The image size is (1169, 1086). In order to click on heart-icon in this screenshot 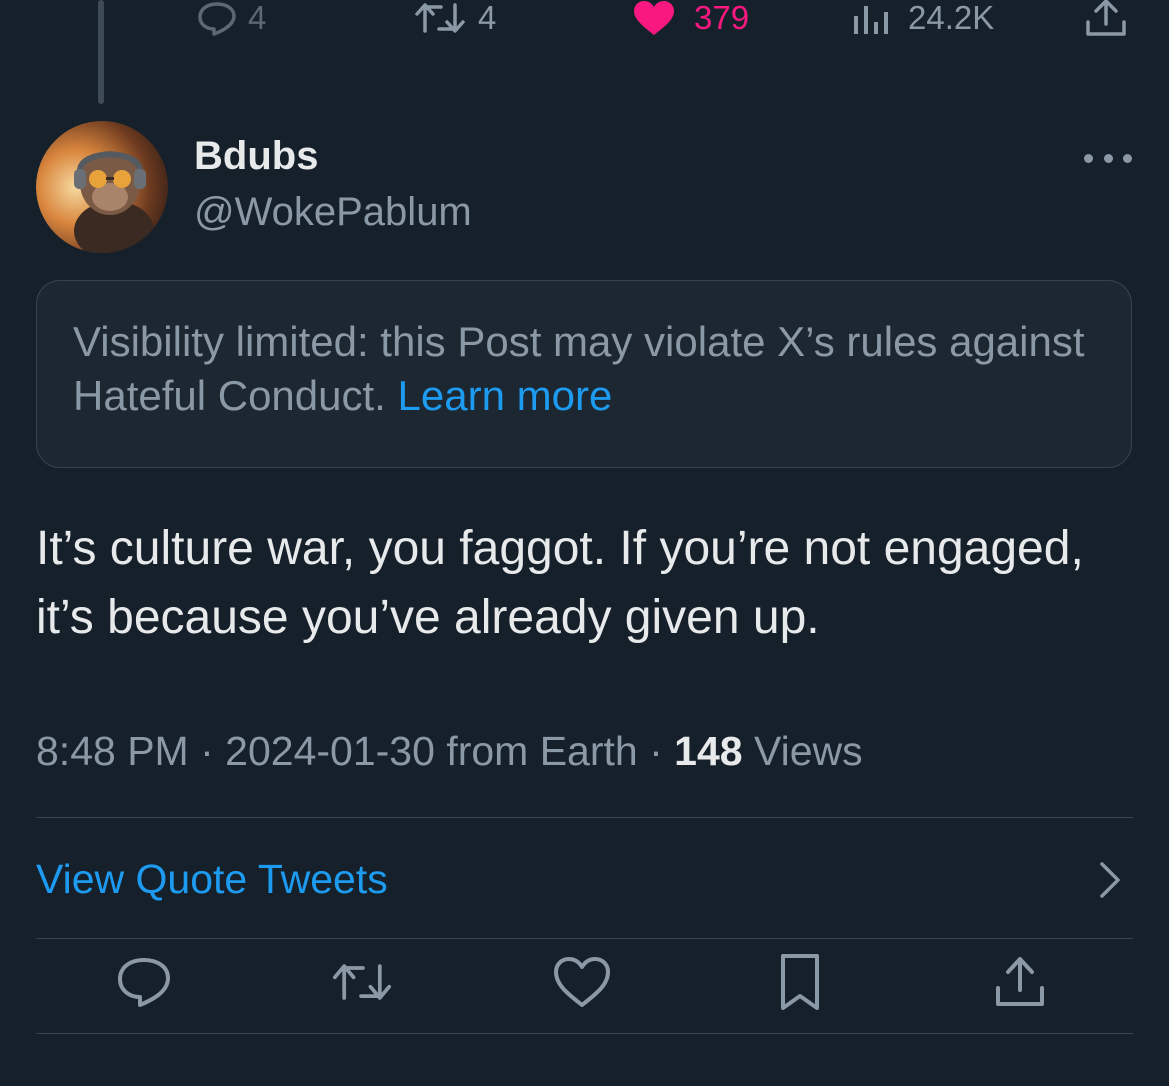, I will do `click(582, 982)`.